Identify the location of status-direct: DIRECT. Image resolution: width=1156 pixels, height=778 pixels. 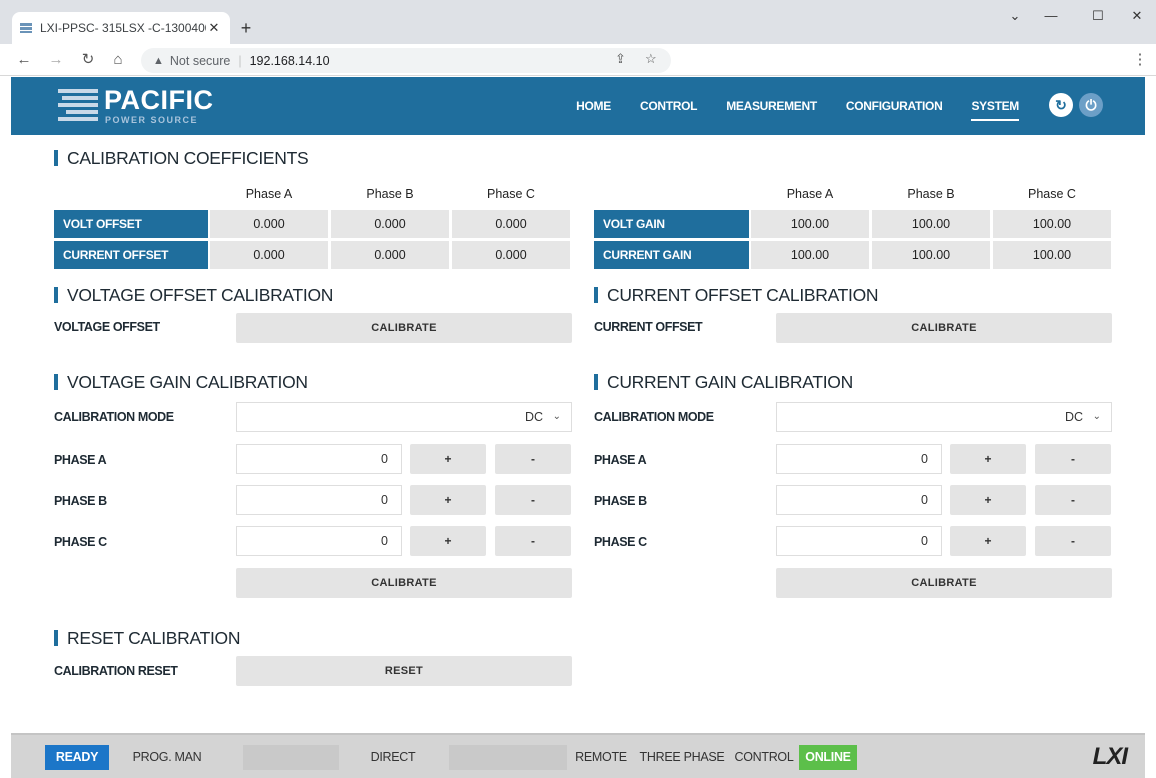
(393, 757).